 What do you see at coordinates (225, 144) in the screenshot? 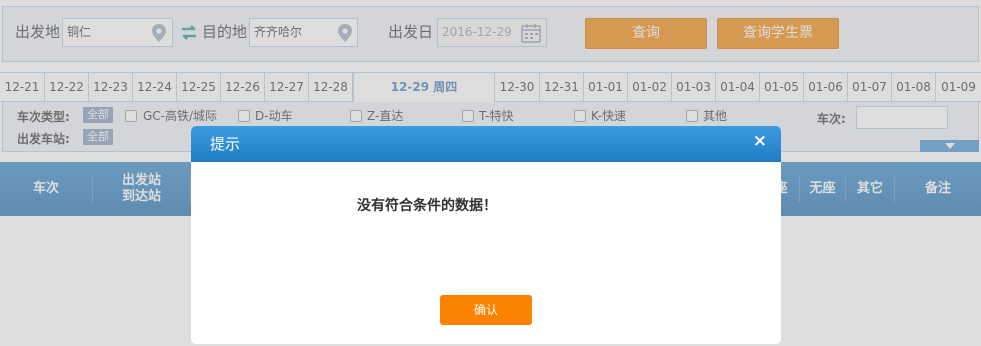
I see `dialog-title: 提示` at bounding box center [225, 144].